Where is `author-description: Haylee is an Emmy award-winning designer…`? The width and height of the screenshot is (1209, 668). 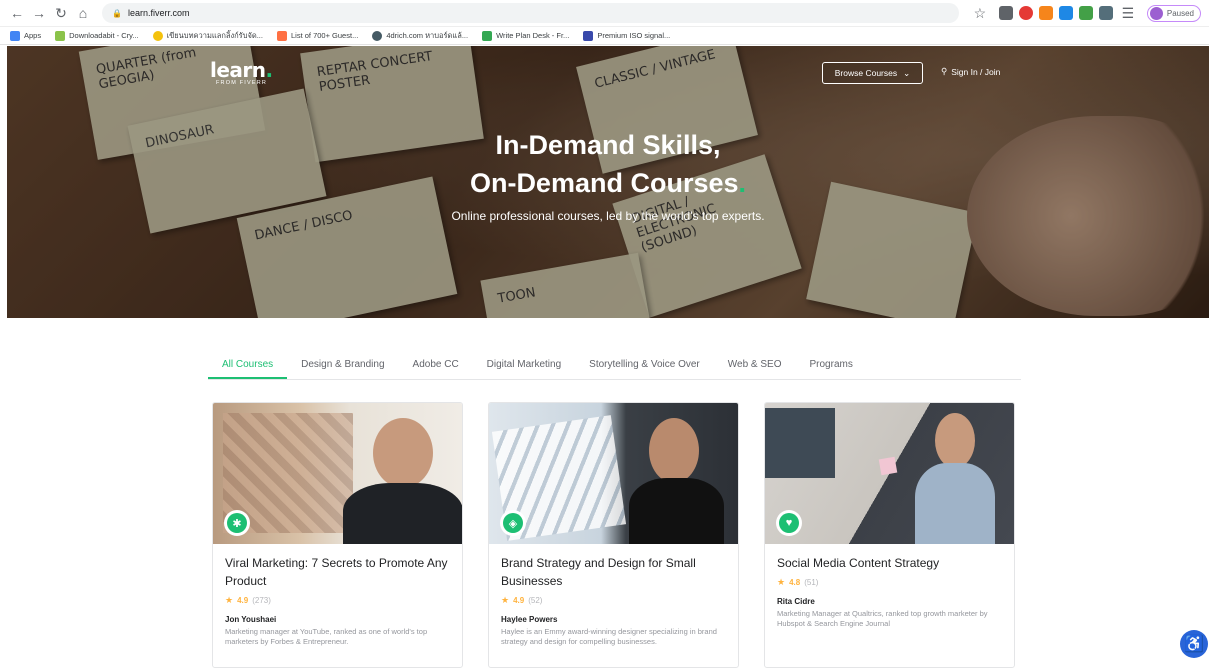 author-description: Haylee is an Emmy award-winning designer… is located at coordinates (609, 636).